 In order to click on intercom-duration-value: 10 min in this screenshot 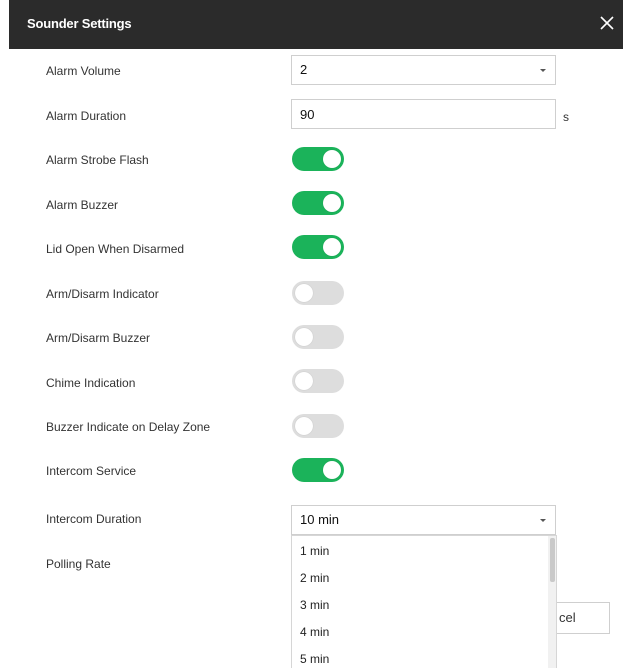, I will do `click(320, 519)`.